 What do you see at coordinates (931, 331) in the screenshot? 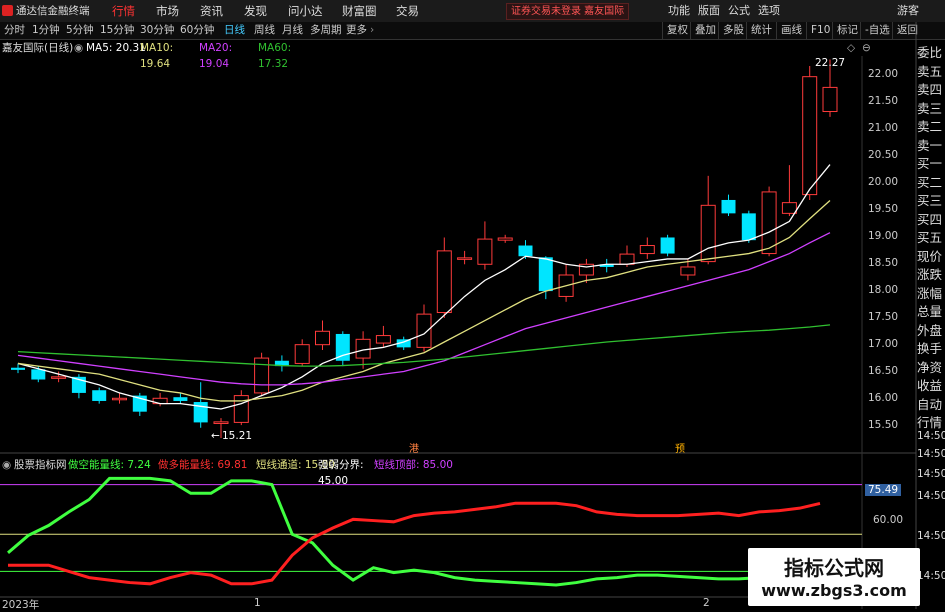
I see `sidebar-item: 外盘` at bounding box center [931, 331].